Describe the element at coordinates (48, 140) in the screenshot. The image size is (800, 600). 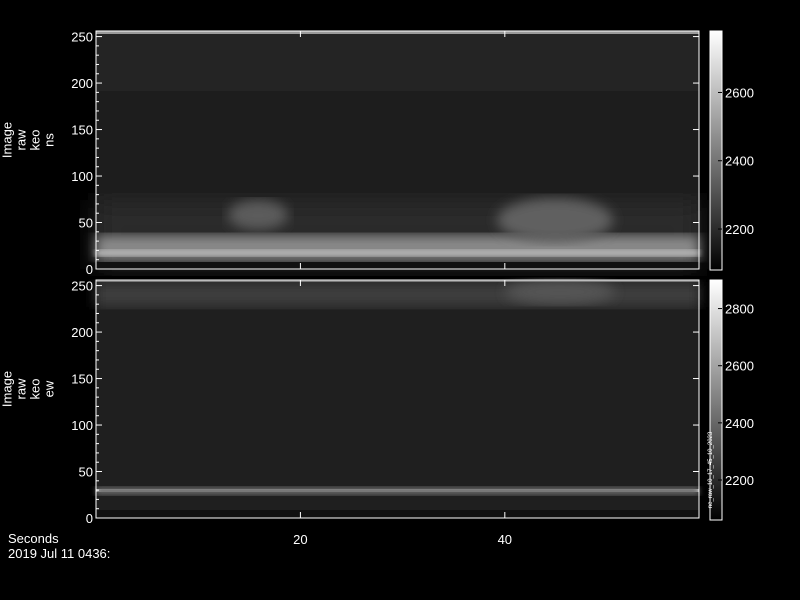
I see `y-axis-label-line: ns` at that location.